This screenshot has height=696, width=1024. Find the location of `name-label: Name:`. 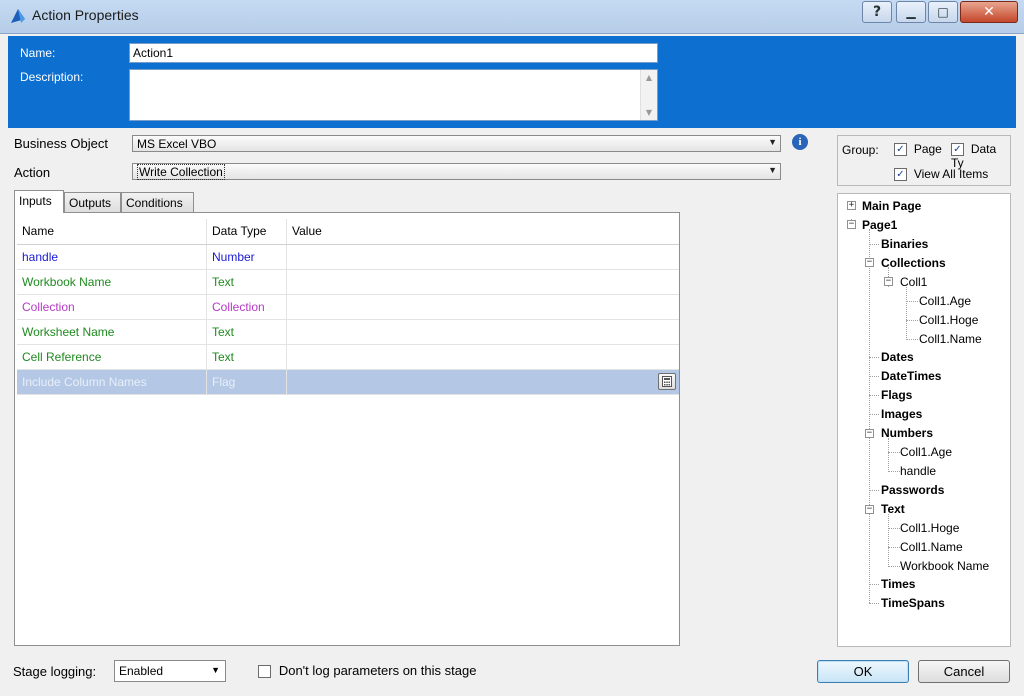

name-label: Name: is located at coordinates (38, 53).